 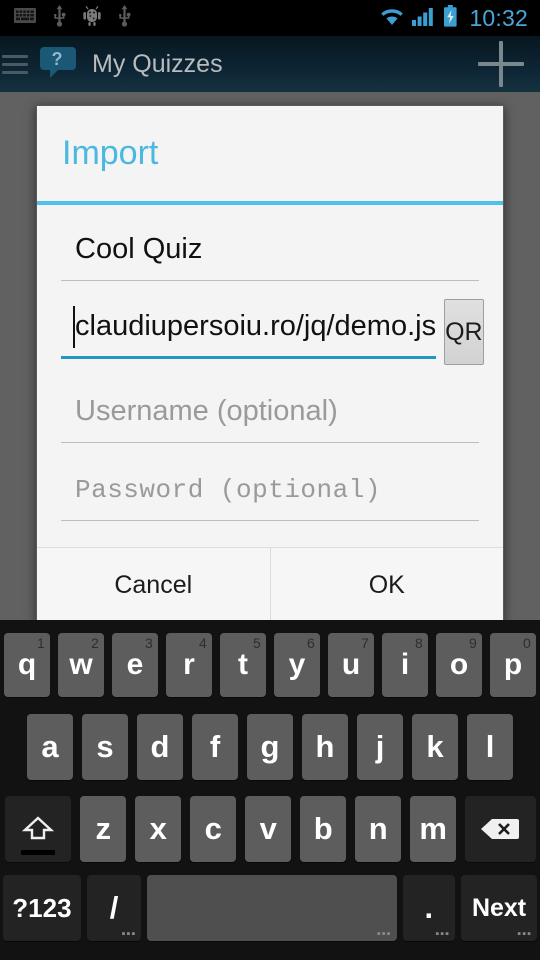 I want to click on next-key-label: Next, so click(x=499, y=907).